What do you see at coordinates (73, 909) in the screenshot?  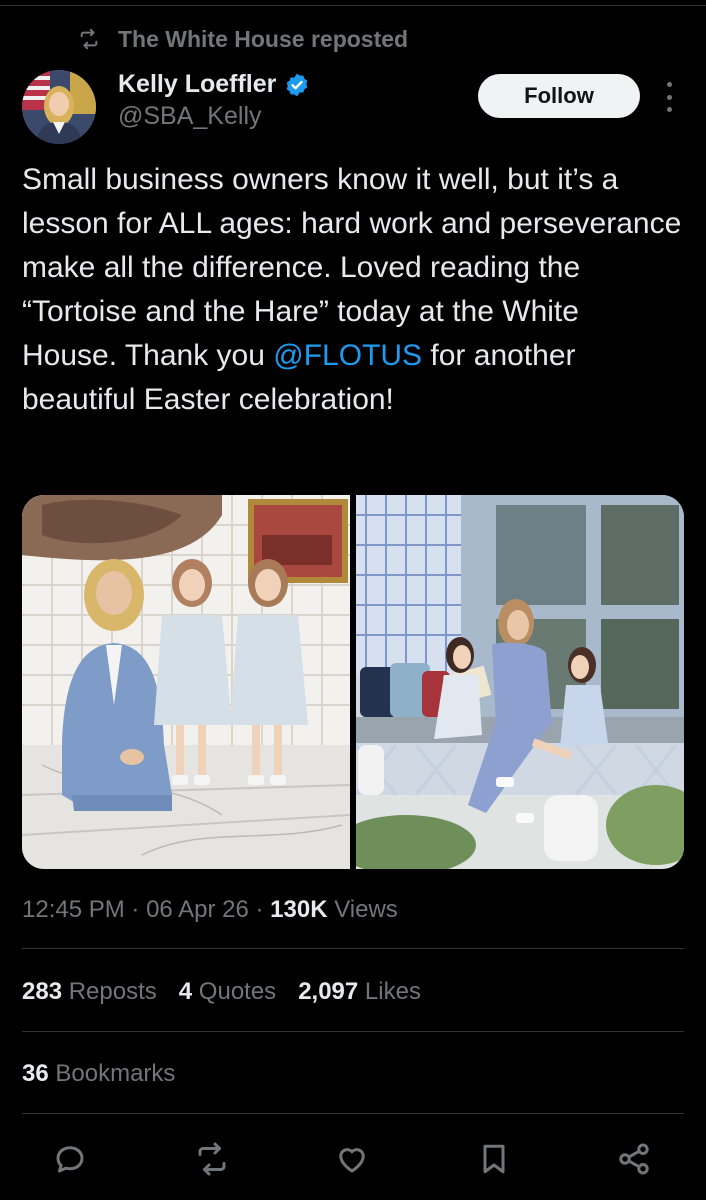 I see `tweet-time: 12:45 PM` at bounding box center [73, 909].